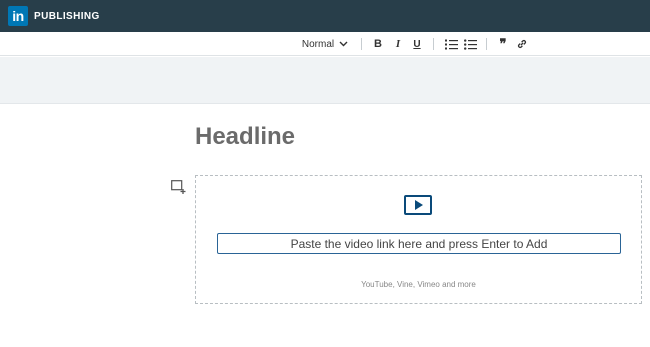  Describe the element at coordinates (503, 44) in the screenshot. I see `quote-button: ❞` at that location.